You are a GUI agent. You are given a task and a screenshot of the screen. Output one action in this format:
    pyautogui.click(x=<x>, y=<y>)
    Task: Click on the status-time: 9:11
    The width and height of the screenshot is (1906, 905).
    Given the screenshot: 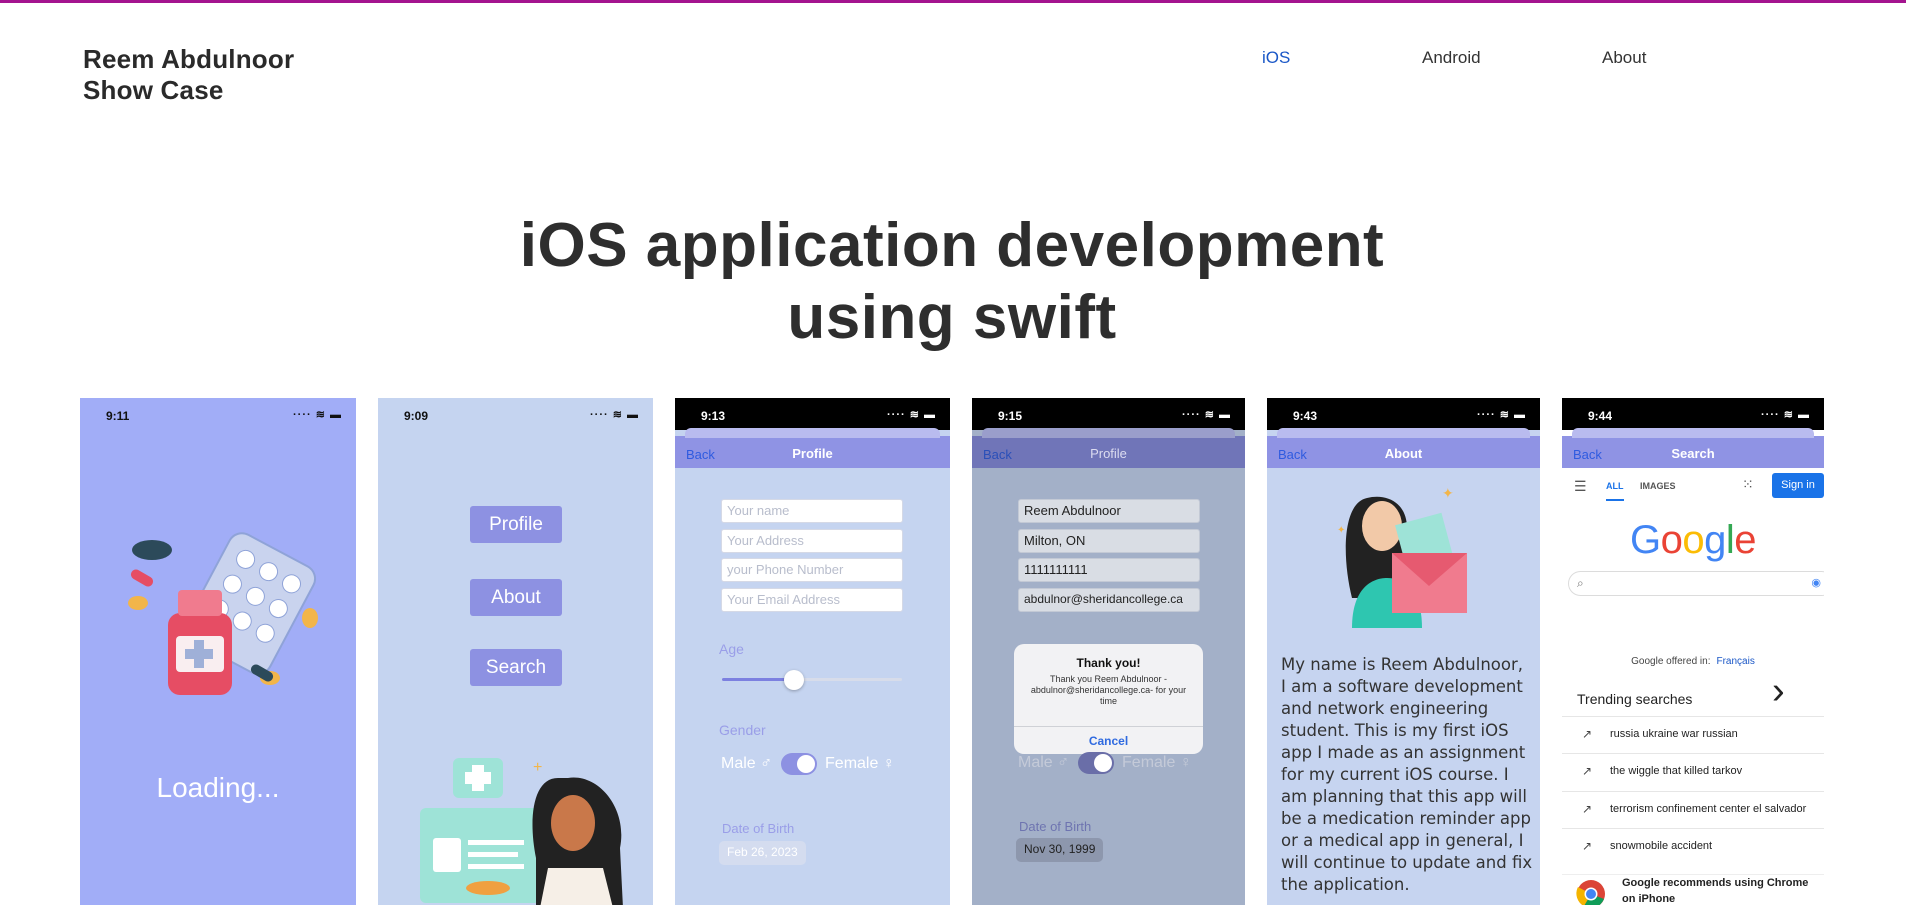 What is the action you would take?
    pyautogui.click(x=118, y=416)
    